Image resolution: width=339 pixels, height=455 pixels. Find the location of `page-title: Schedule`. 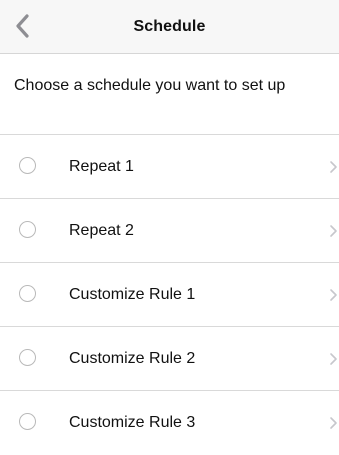

page-title: Schedule is located at coordinates (169, 26).